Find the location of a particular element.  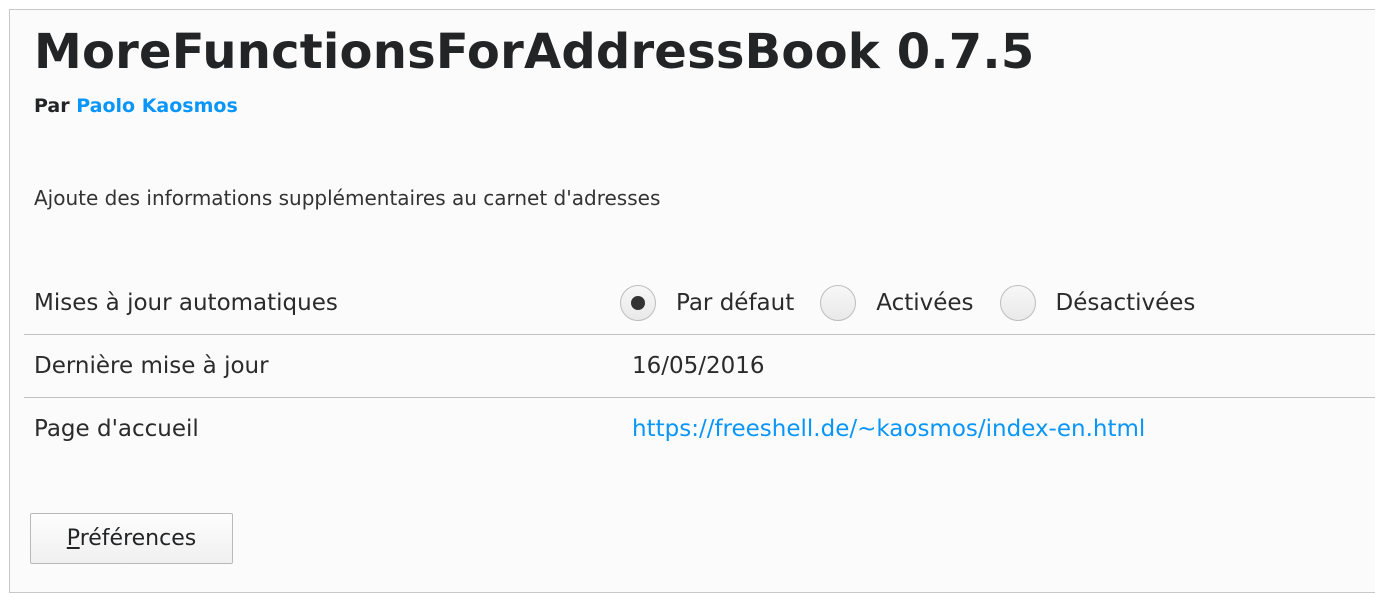

author-link: Paolo Kaosmos is located at coordinates (157, 106).